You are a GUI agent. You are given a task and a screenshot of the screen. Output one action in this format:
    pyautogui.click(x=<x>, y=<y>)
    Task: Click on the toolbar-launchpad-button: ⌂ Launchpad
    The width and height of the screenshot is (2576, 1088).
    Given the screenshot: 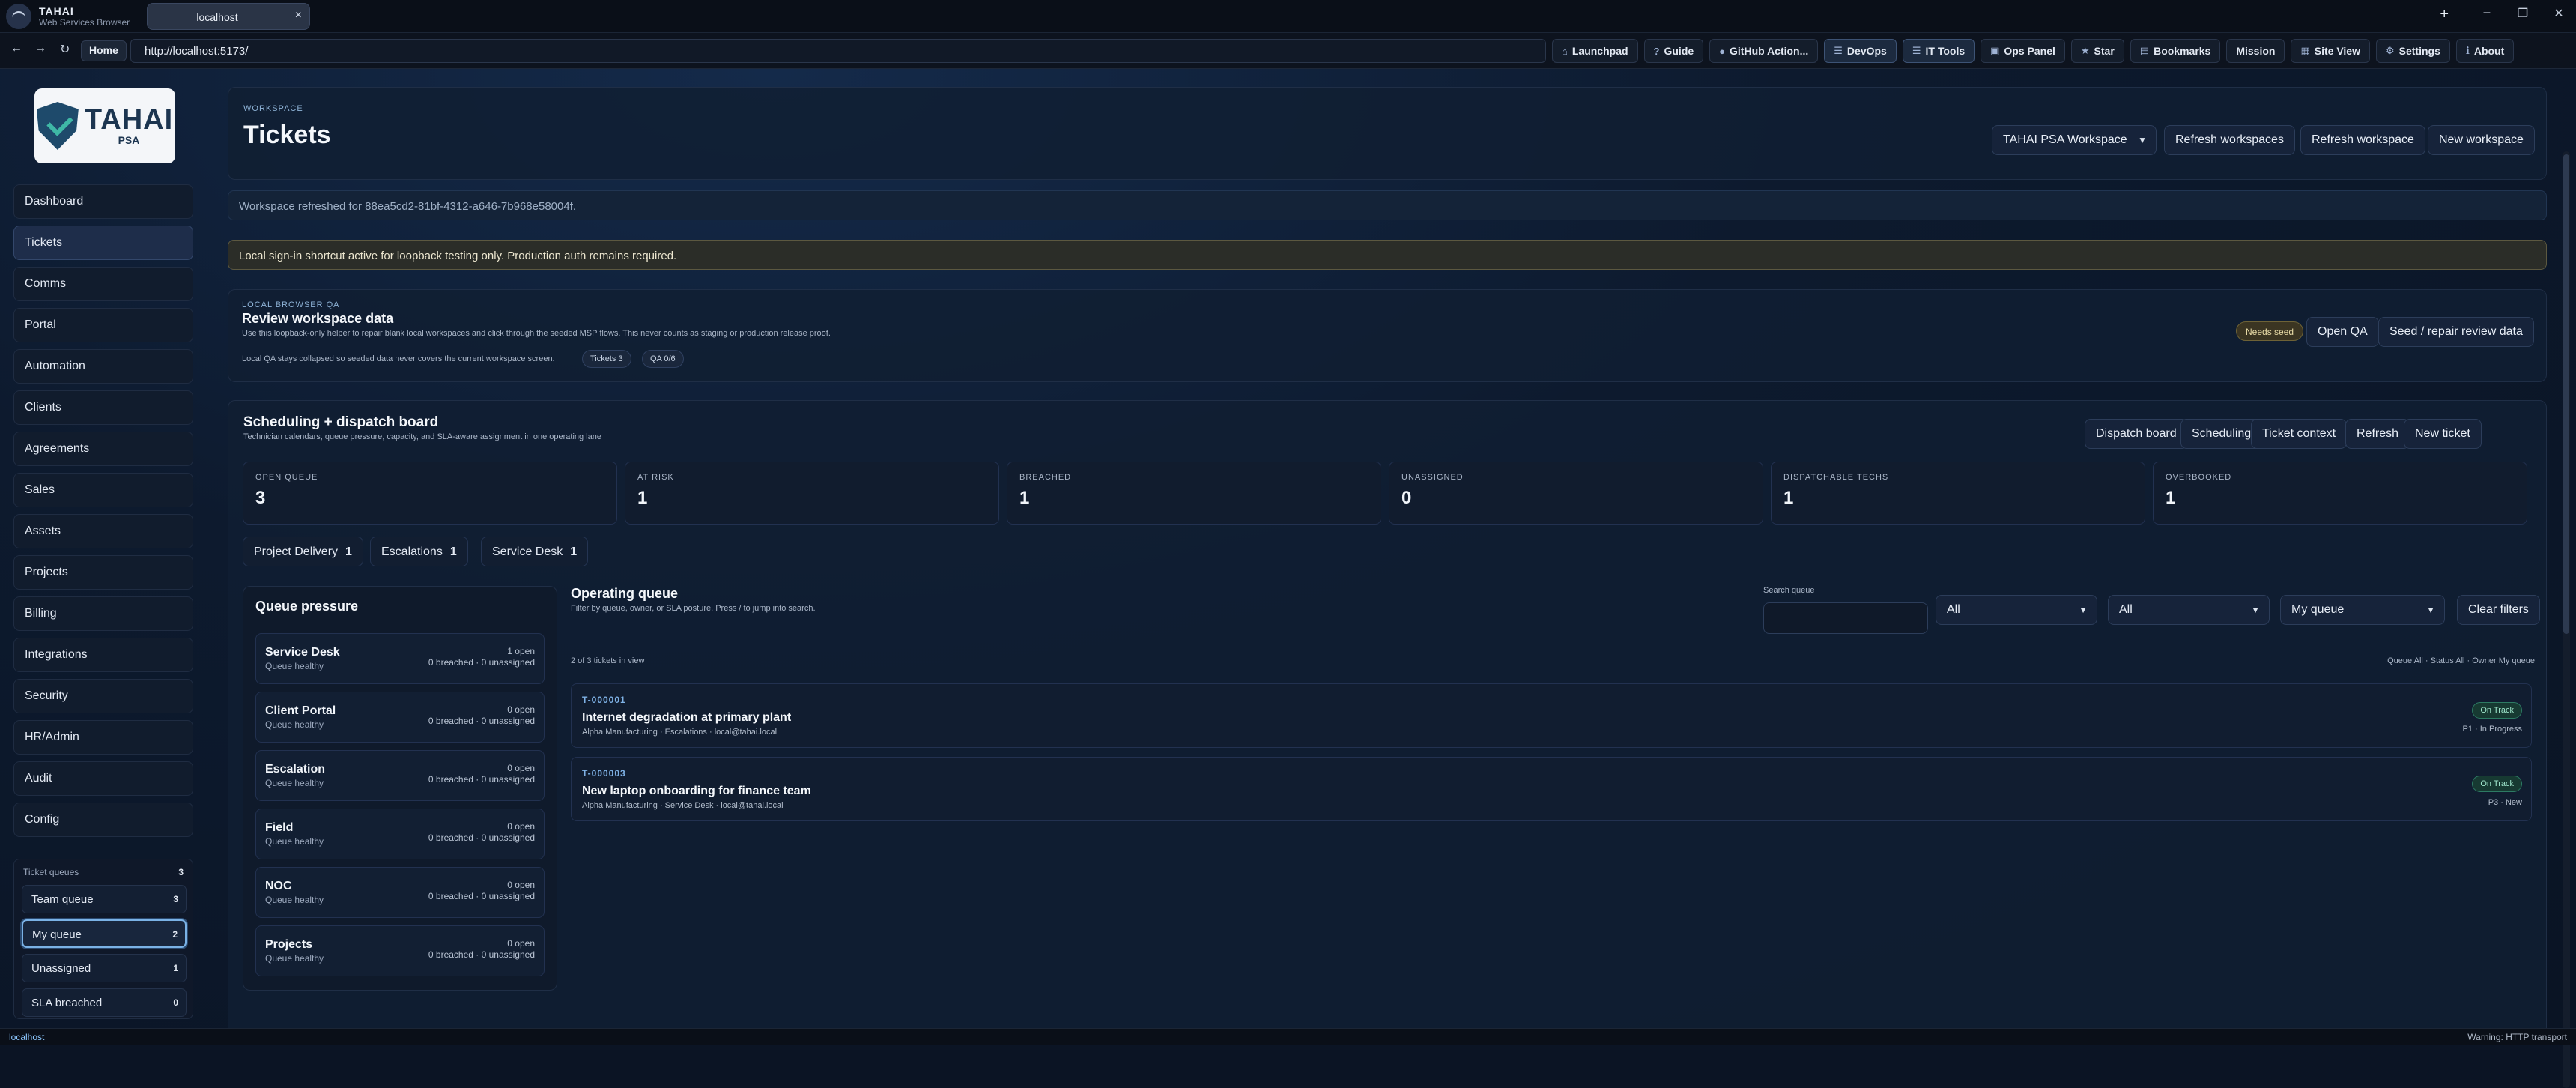 What is the action you would take?
    pyautogui.click(x=1595, y=51)
    